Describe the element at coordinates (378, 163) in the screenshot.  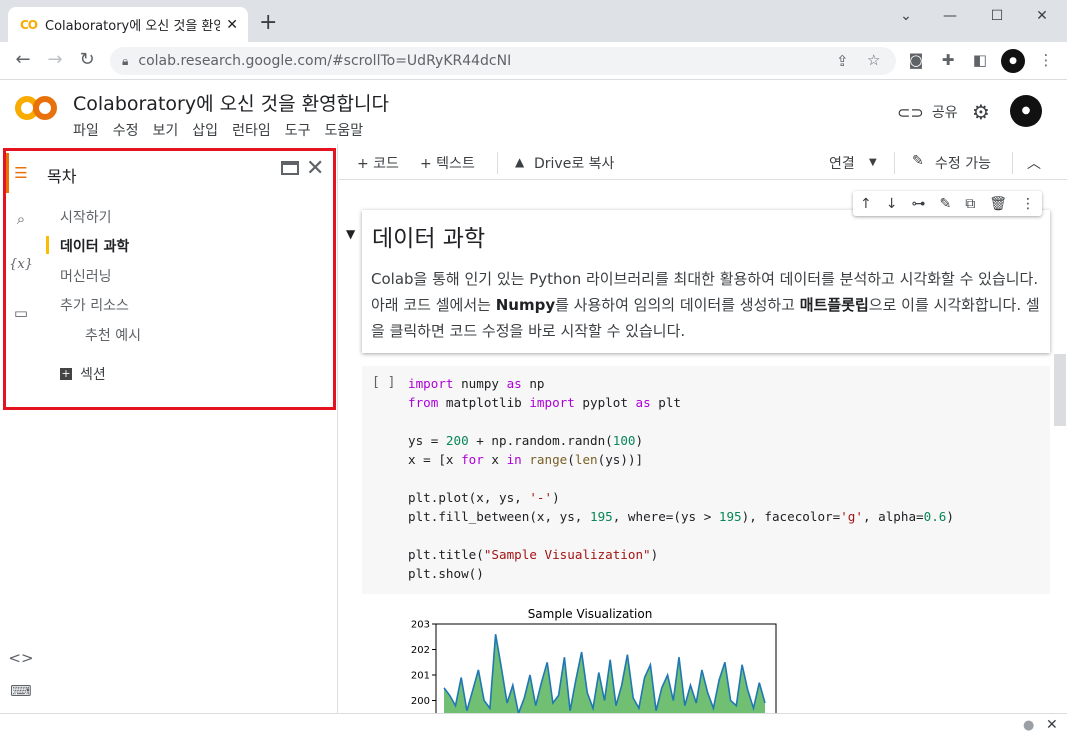
I see `add-code-button: + 코드` at that location.